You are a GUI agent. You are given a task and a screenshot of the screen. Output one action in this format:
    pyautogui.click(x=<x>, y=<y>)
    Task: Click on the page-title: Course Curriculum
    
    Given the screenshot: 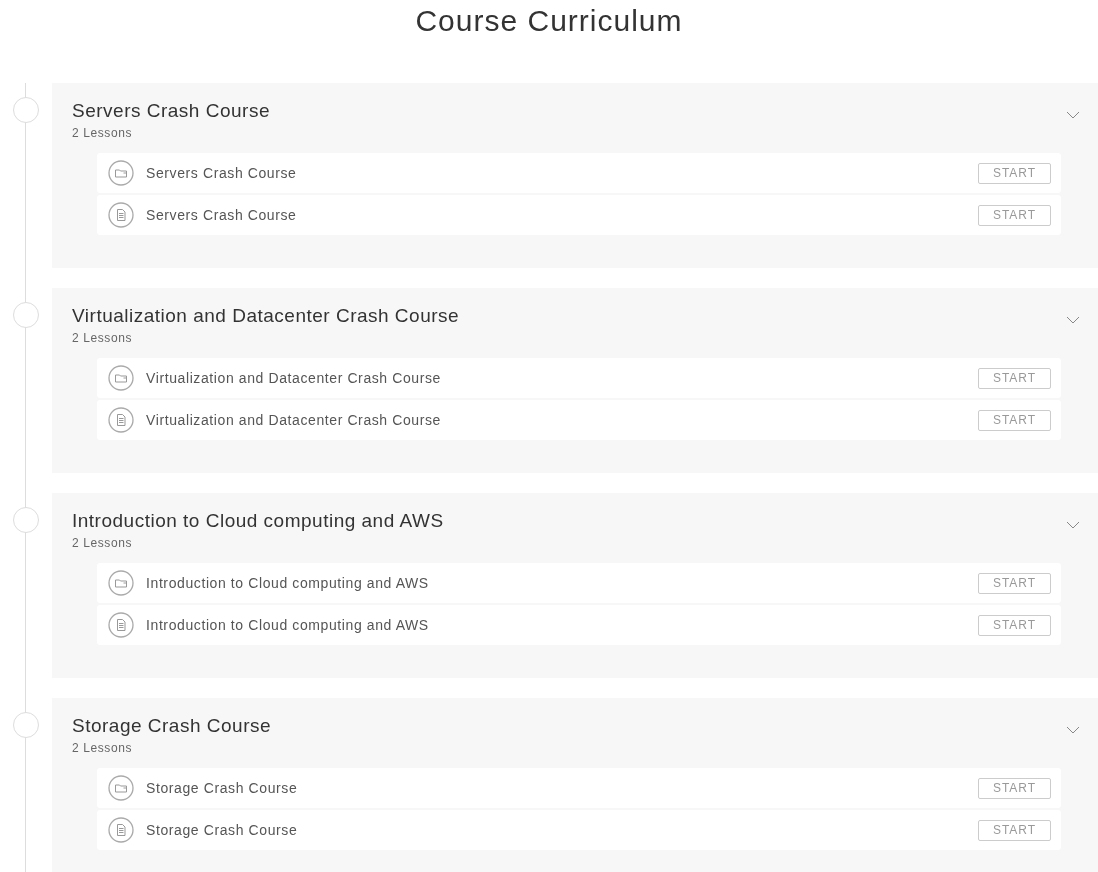 What is the action you would take?
    pyautogui.click(x=549, y=21)
    